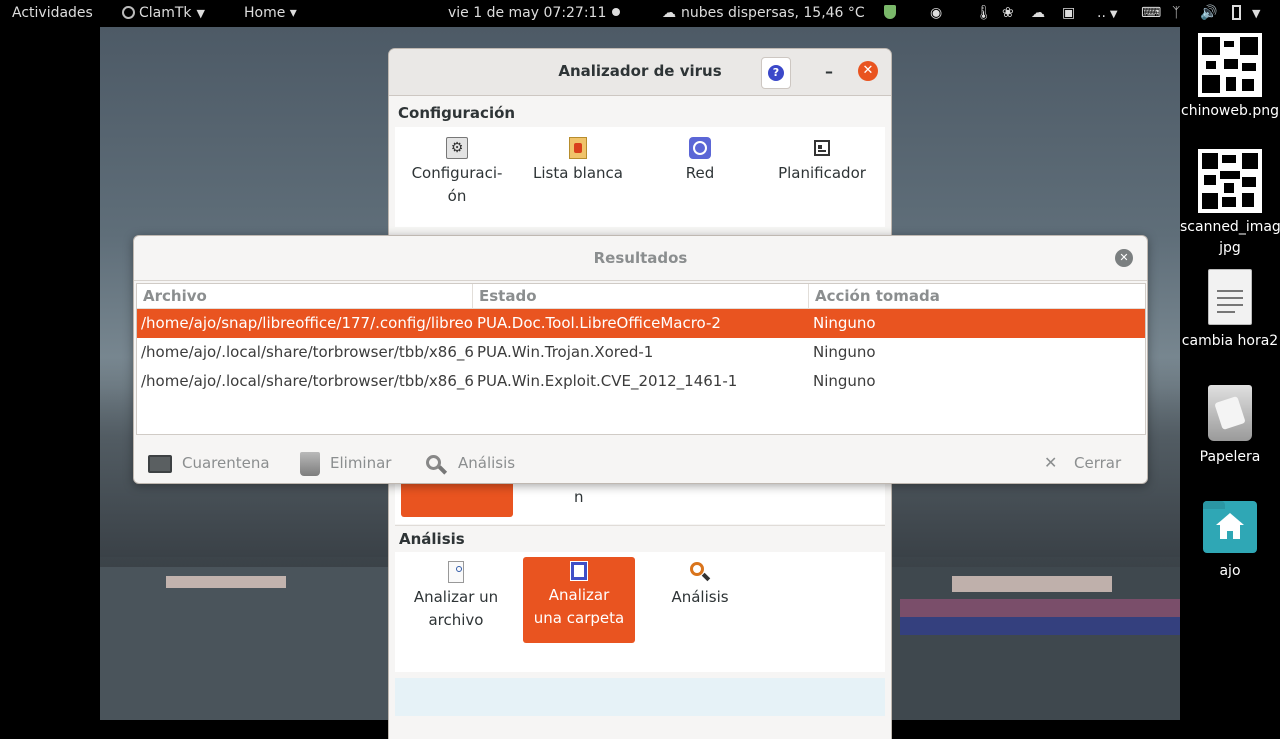 The image size is (1280, 739). Describe the element at coordinates (457, 500) in the screenshot. I see `hidden-orange-tool` at that location.